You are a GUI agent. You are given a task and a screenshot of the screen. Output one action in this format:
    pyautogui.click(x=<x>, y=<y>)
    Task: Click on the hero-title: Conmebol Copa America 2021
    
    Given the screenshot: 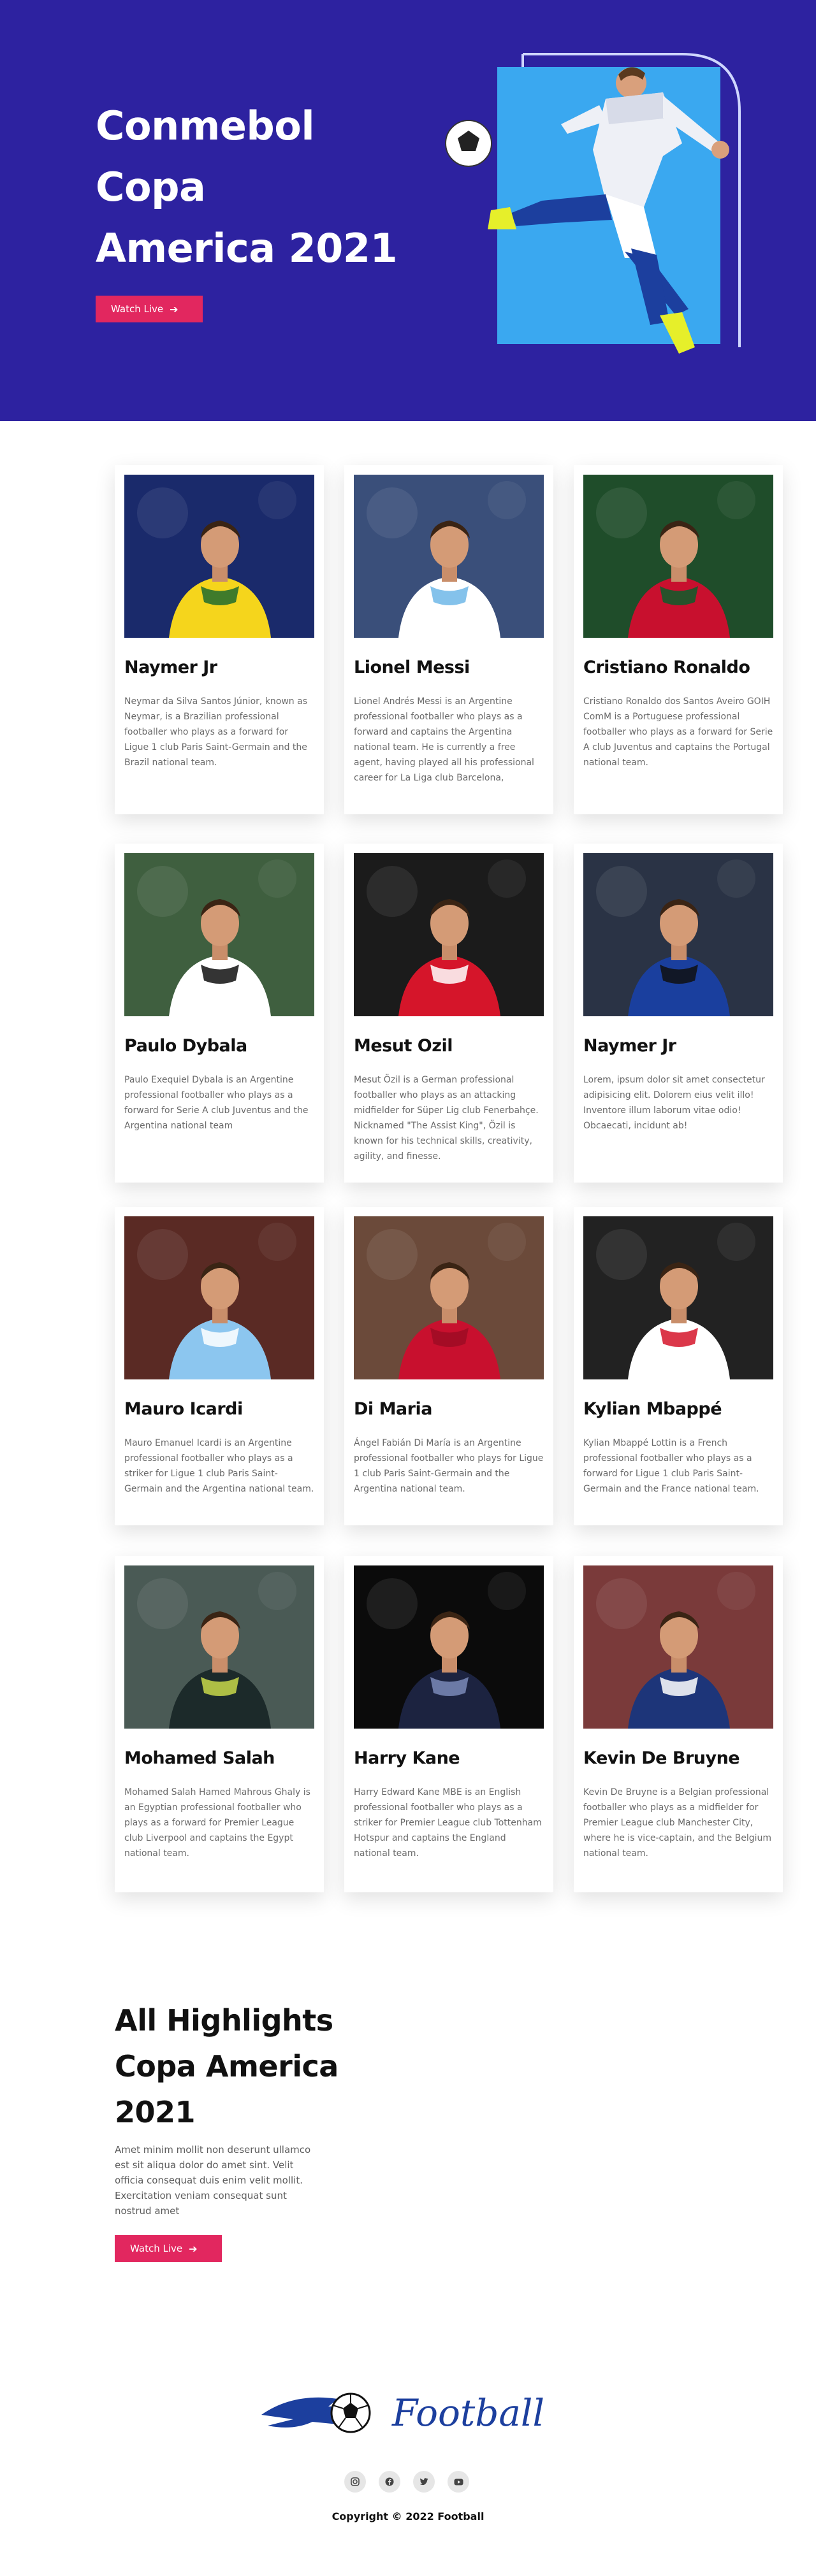 What is the action you would take?
    pyautogui.click(x=261, y=188)
    